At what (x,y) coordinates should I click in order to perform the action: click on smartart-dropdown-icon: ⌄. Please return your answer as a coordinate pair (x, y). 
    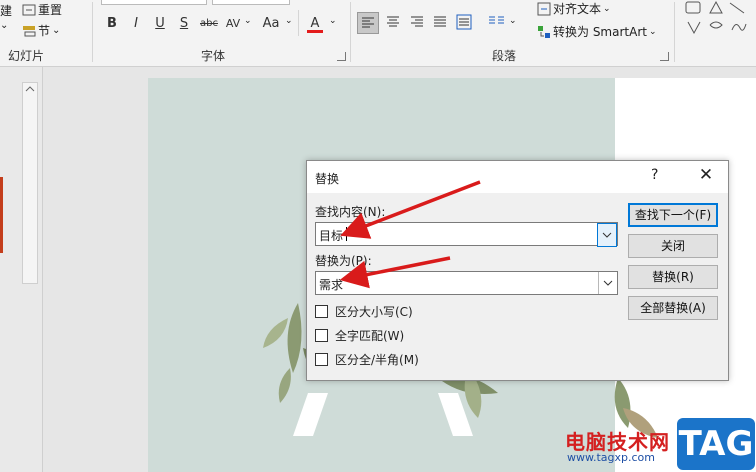
    Looking at the image, I should click on (652, 31).